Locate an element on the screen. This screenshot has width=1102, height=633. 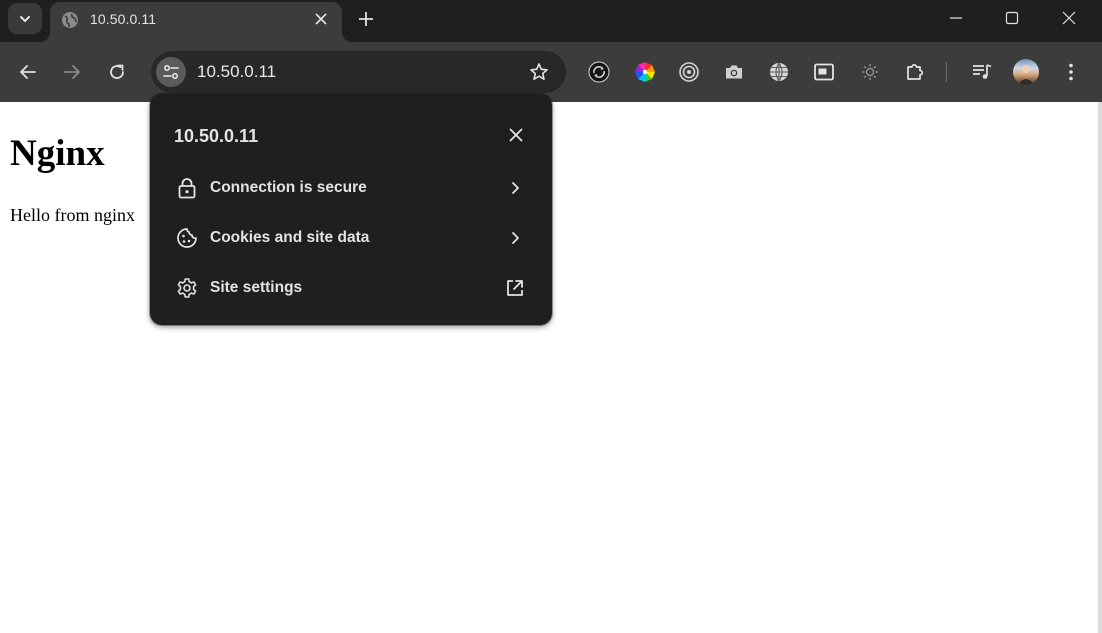
star-icon is located at coordinates (539, 71).